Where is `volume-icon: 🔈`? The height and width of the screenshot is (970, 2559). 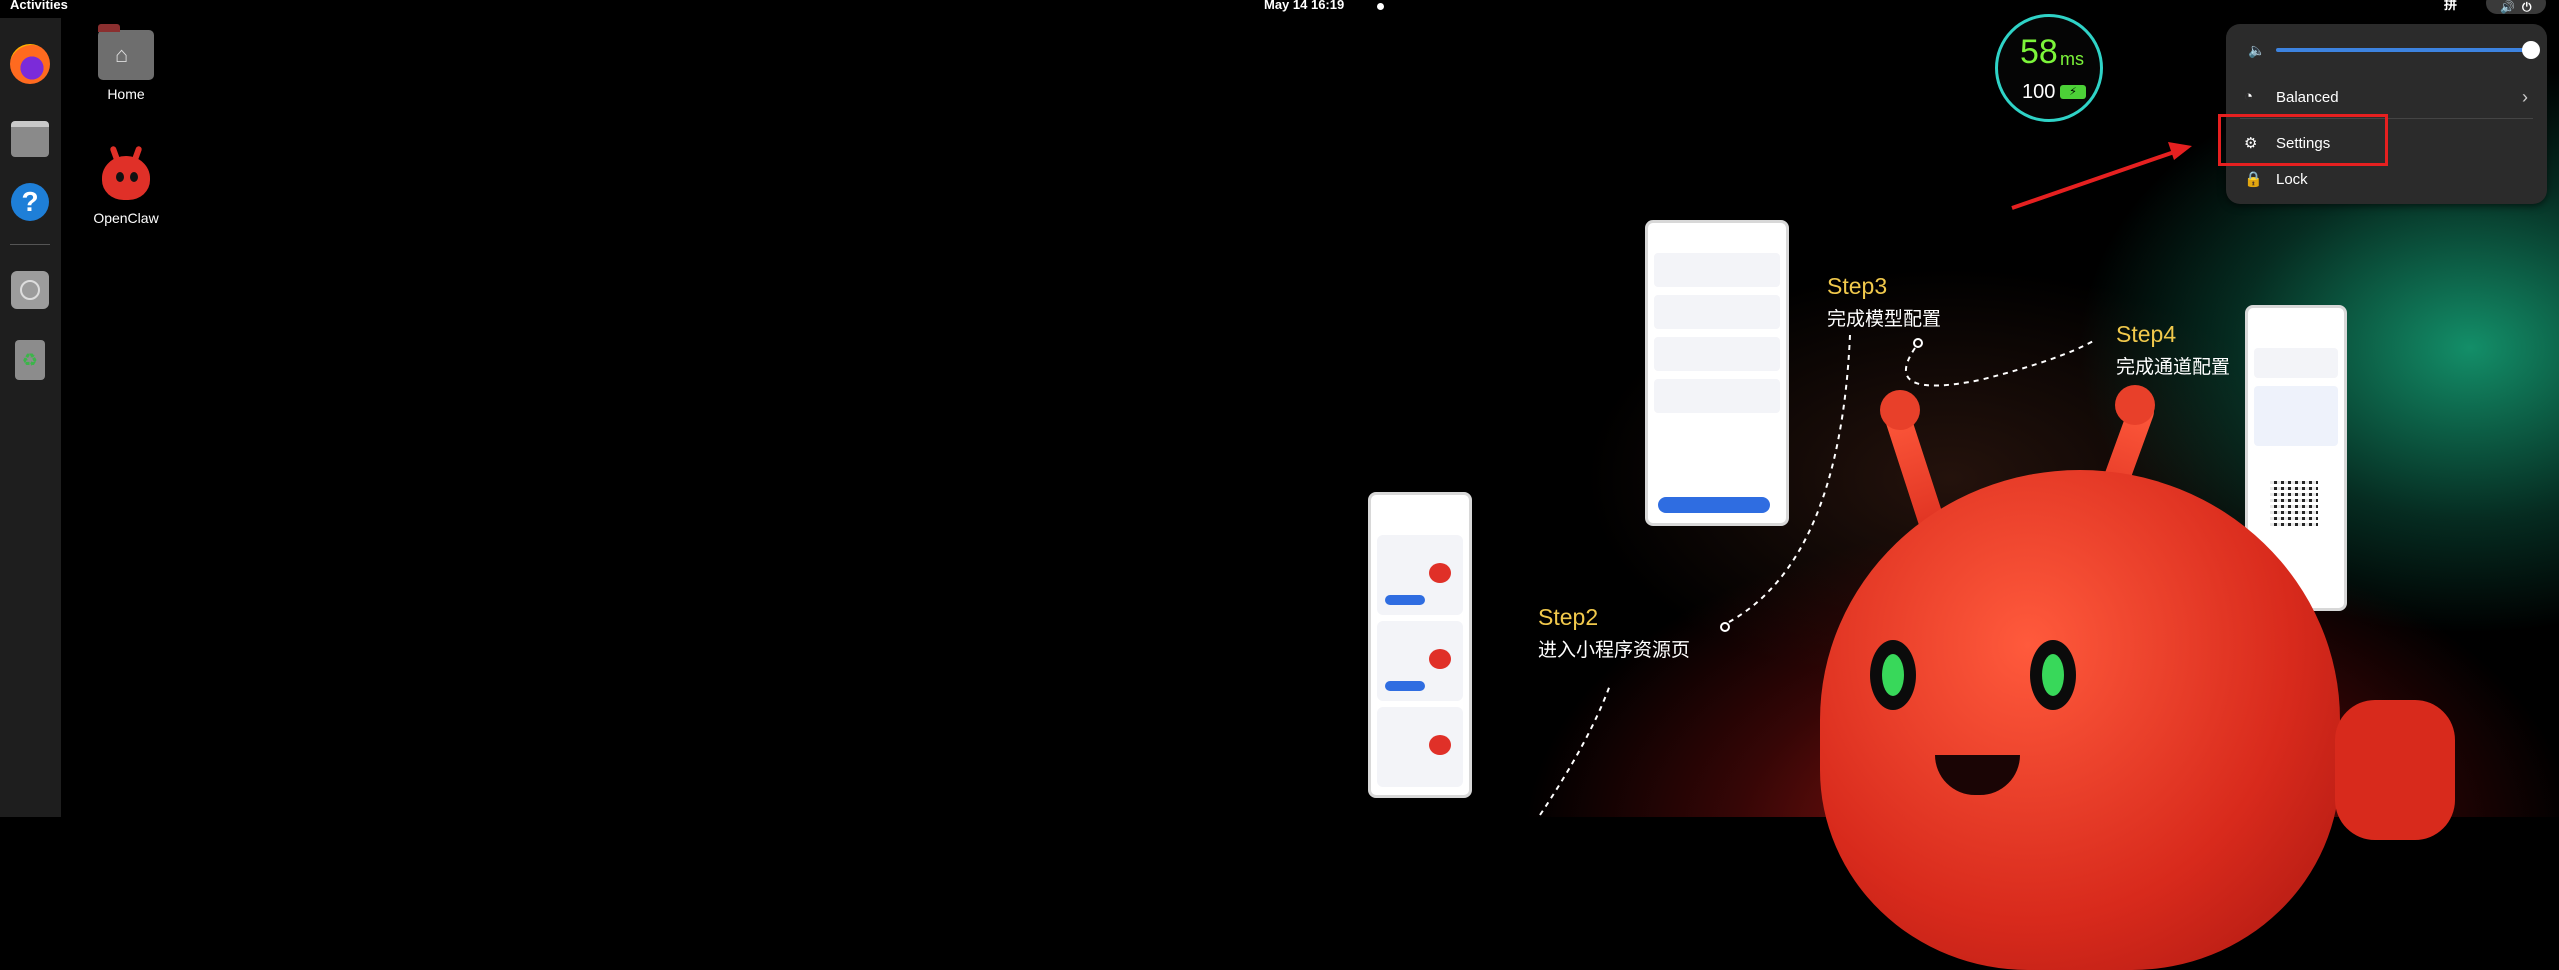 volume-icon: 🔈 is located at coordinates (2257, 50).